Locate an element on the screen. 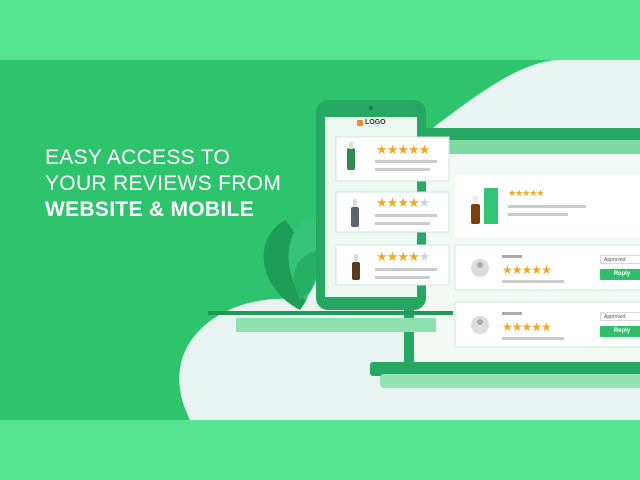 The height and width of the screenshot is (480, 640). logo-mark-icon is located at coordinates (360, 122).